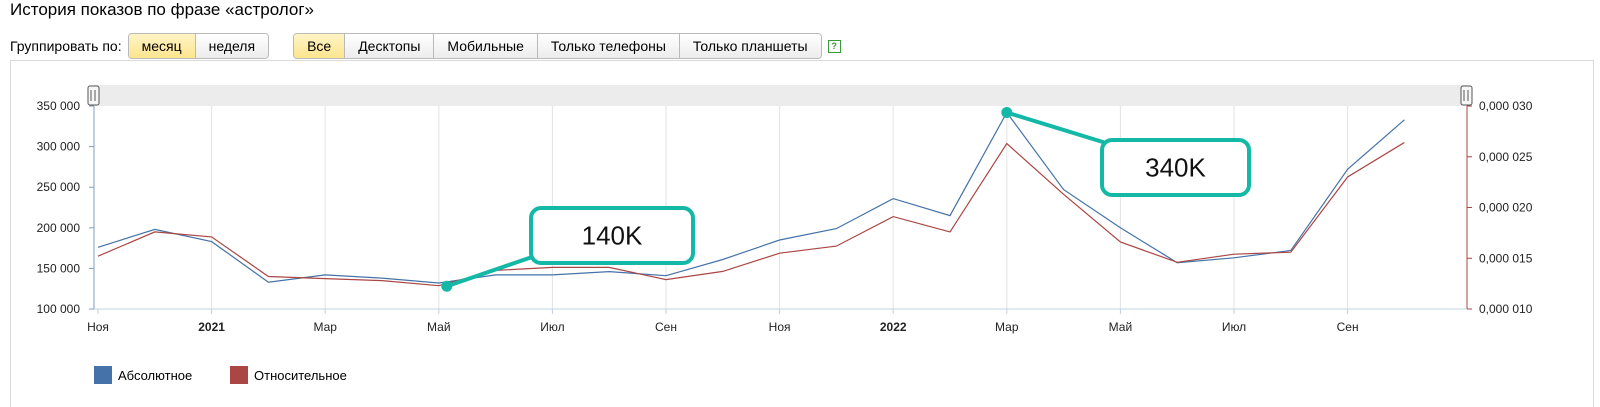 Image resolution: width=1600 pixels, height=407 pixels. I want to click on y-left-tick-label: 100 000, so click(59, 309).